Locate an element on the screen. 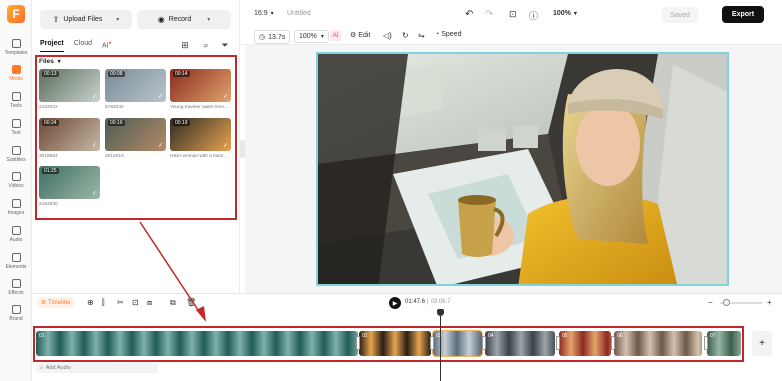 The height and width of the screenshot is (381, 782). media-thumbnail: 00:13 ✓ is located at coordinates (69, 85).